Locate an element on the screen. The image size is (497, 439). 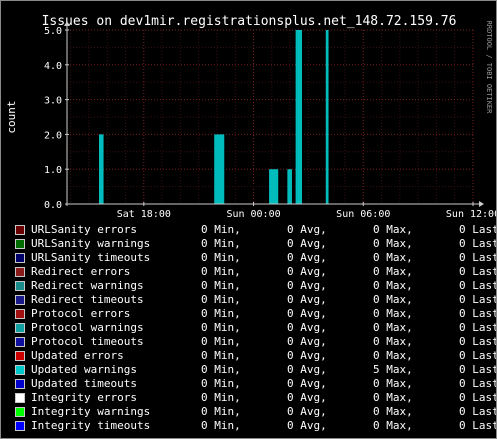
y-tick-label: 0.0 is located at coordinates (53, 205).